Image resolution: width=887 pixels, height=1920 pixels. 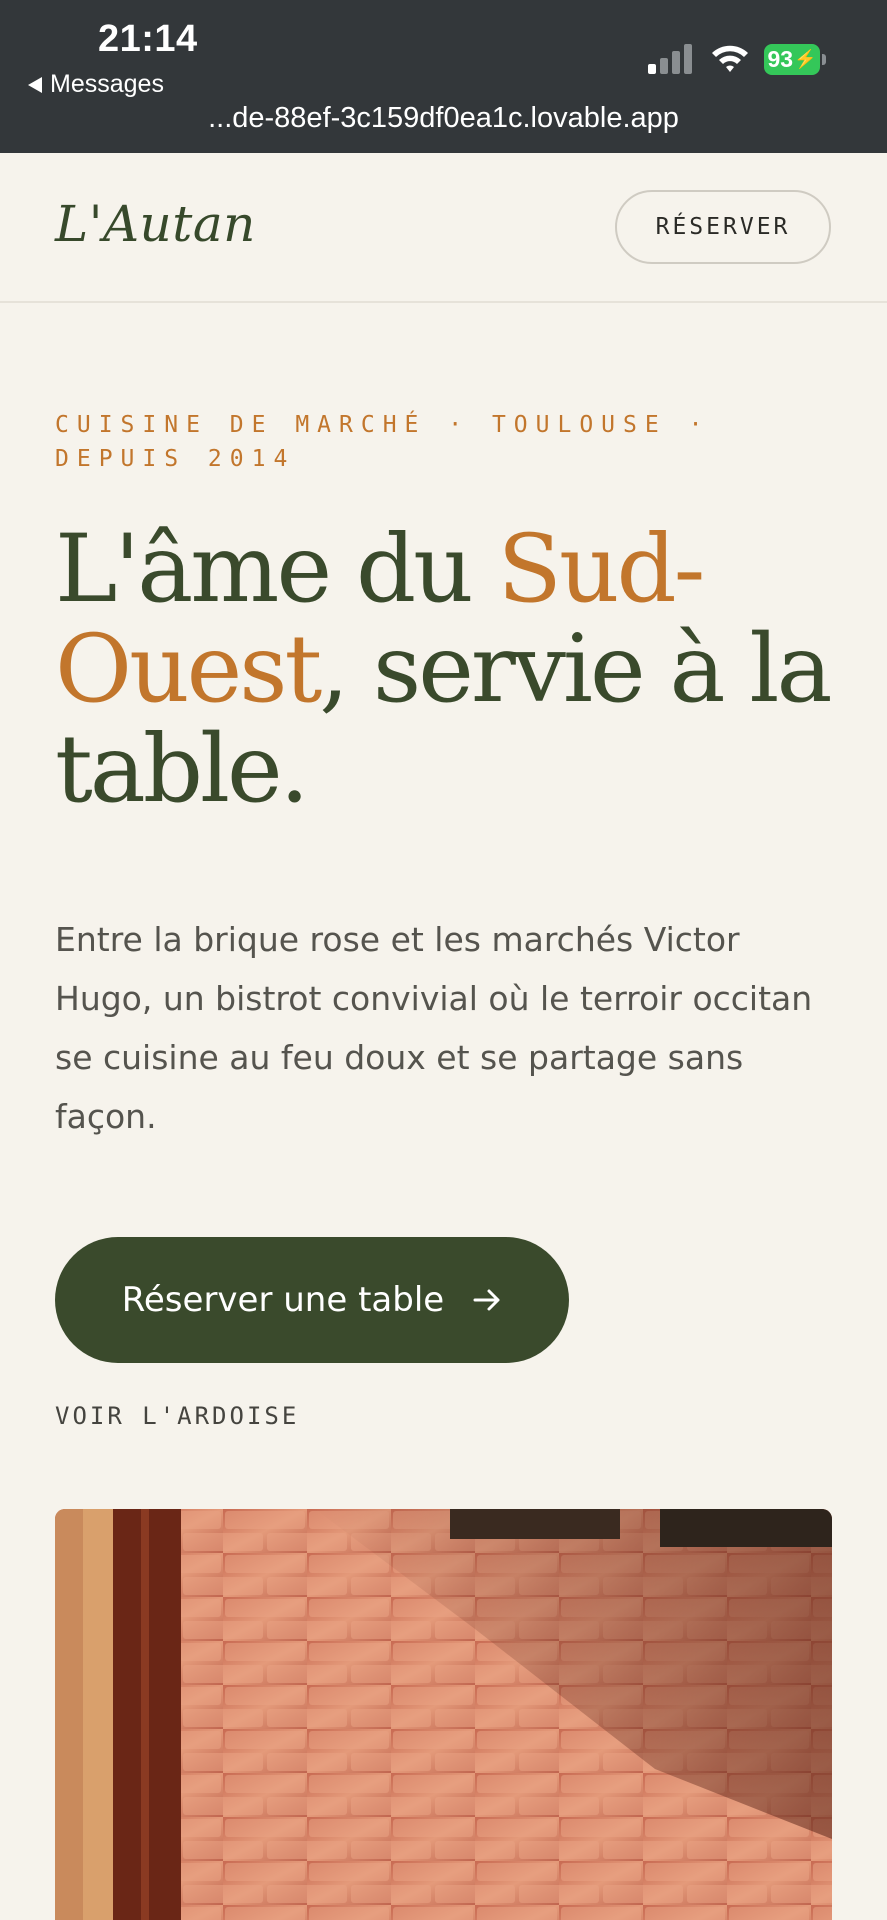 What do you see at coordinates (486, 1300) in the screenshot?
I see `arrow-right-icon` at bounding box center [486, 1300].